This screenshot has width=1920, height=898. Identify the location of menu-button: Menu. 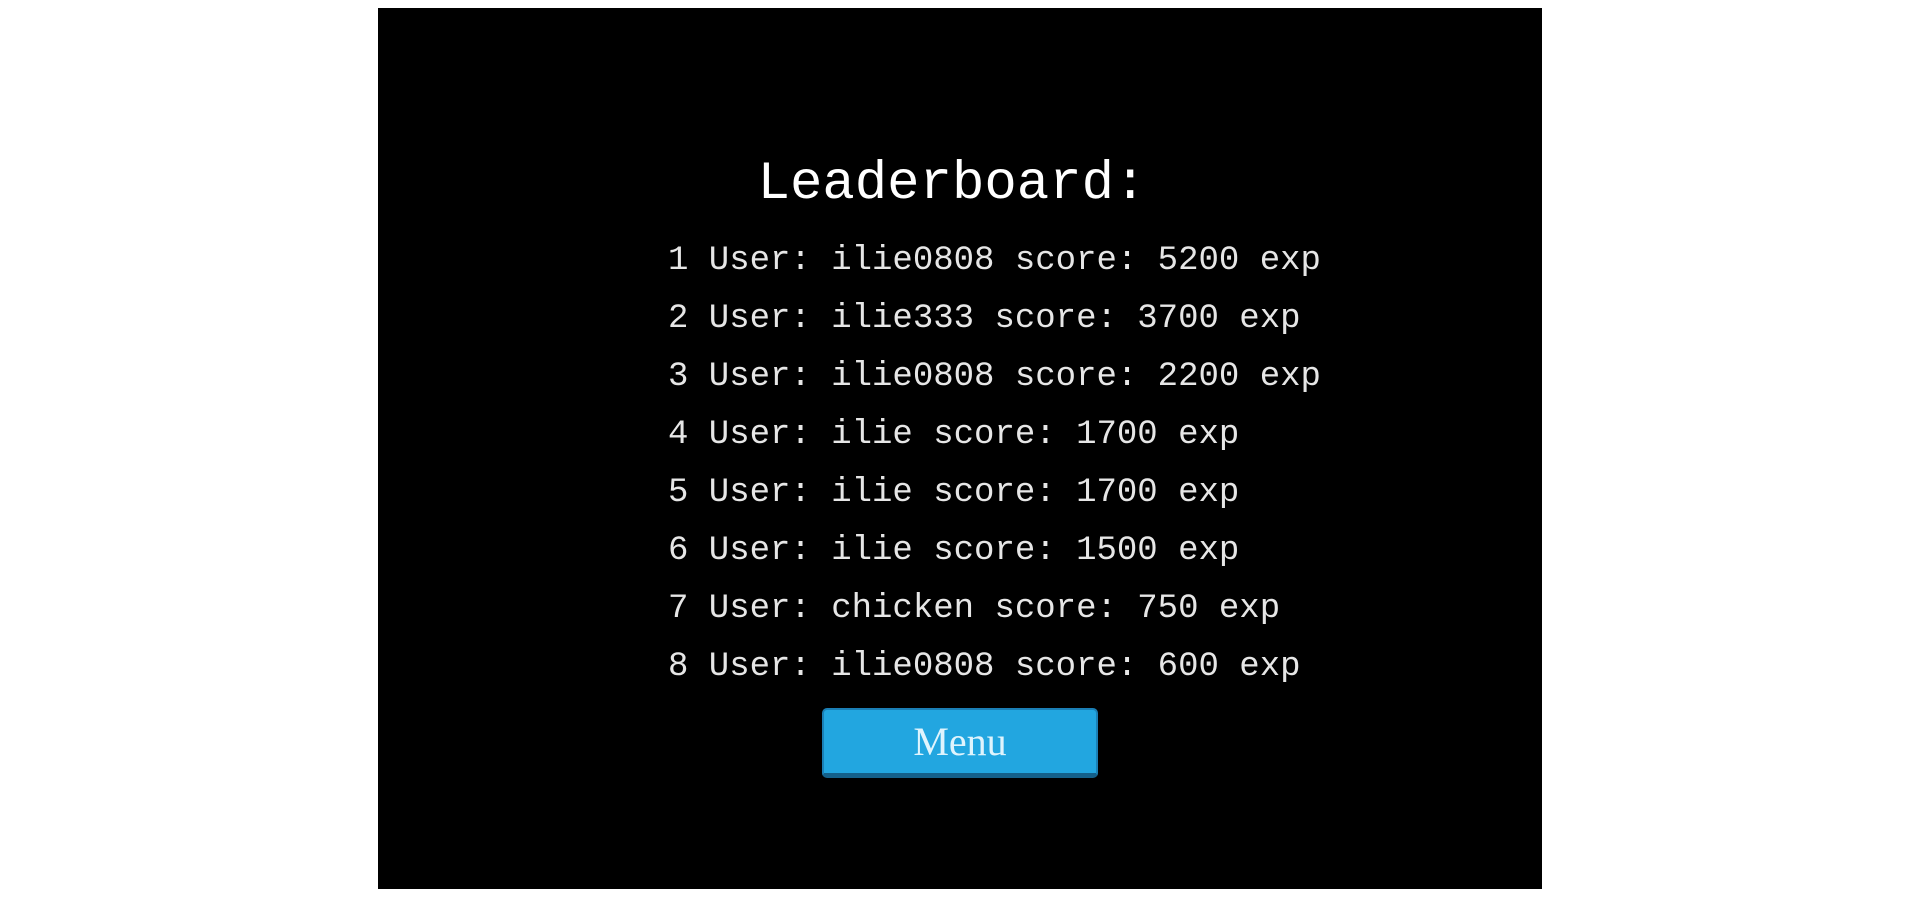
(960, 743).